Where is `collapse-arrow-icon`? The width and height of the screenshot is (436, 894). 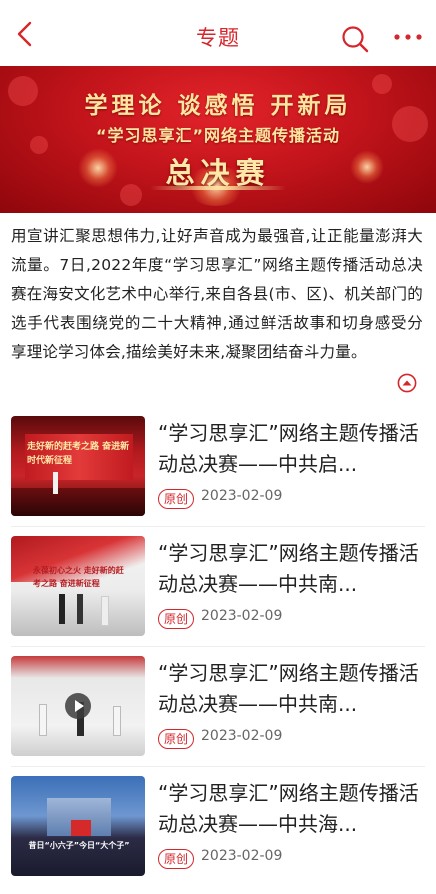
collapse-arrow-icon is located at coordinates (407, 383).